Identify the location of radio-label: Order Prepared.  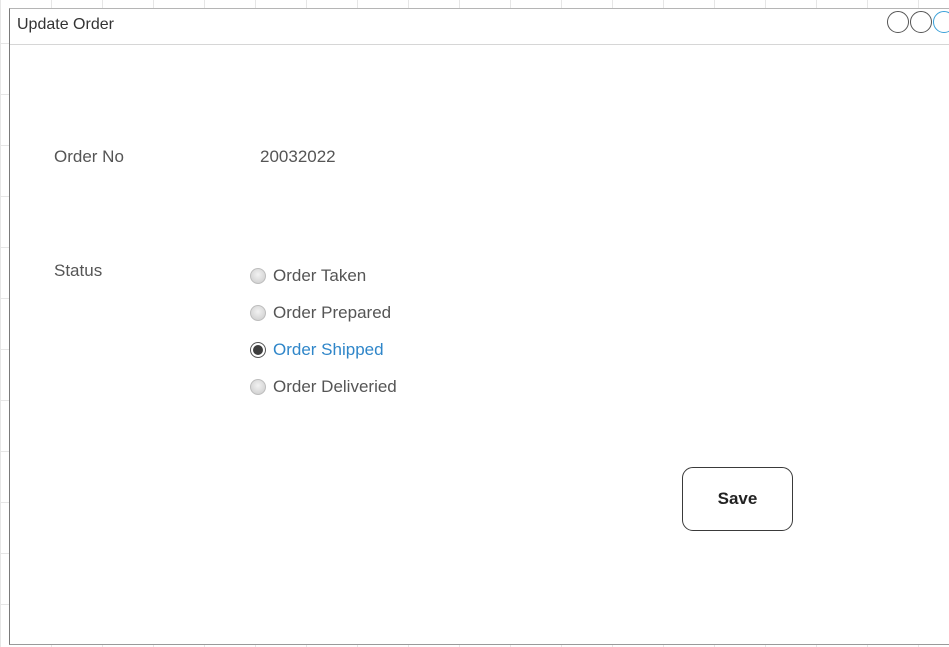
(332, 312).